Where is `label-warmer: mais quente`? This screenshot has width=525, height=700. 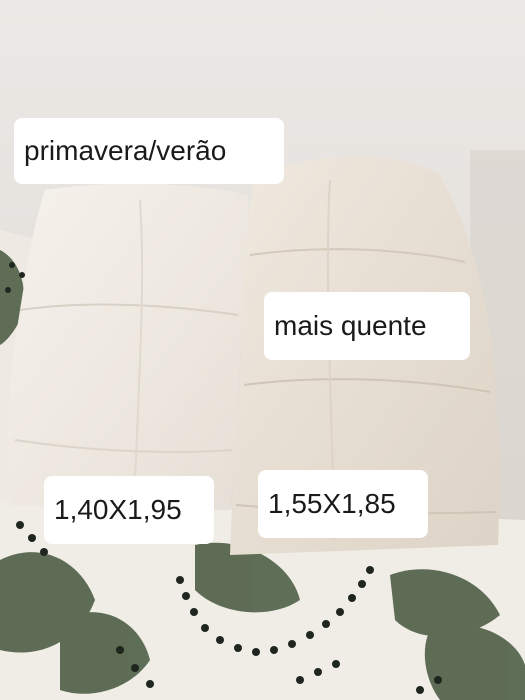 label-warmer: mais quente is located at coordinates (367, 326).